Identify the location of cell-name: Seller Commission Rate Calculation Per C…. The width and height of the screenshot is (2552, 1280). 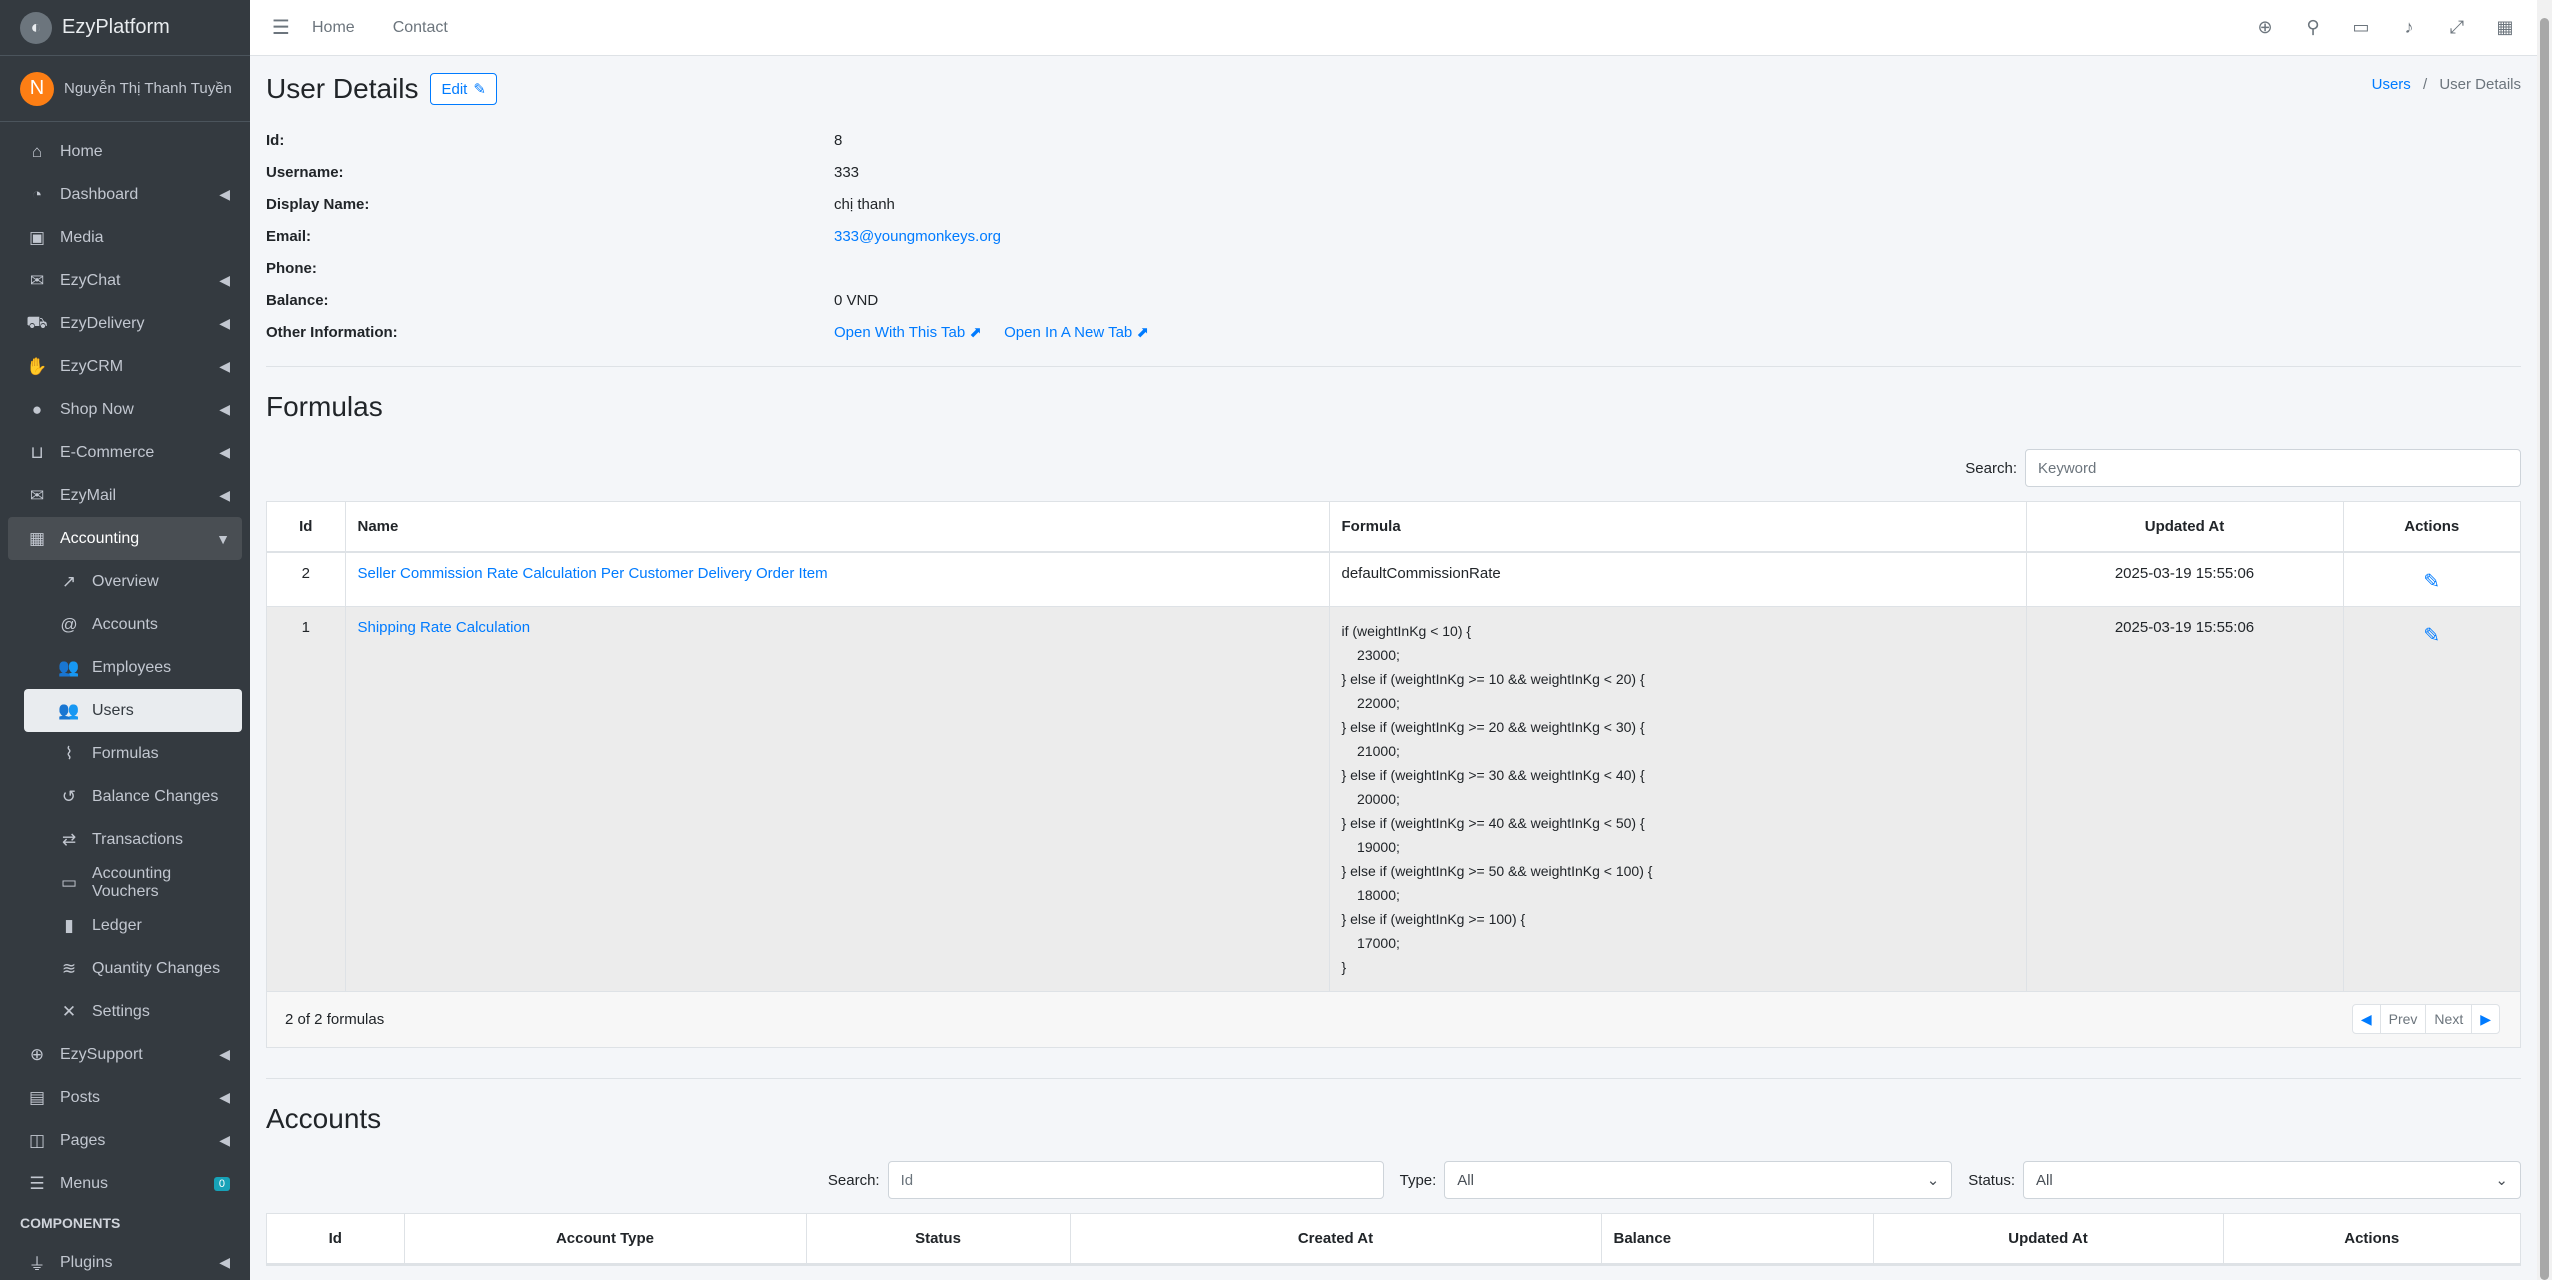
(837, 579).